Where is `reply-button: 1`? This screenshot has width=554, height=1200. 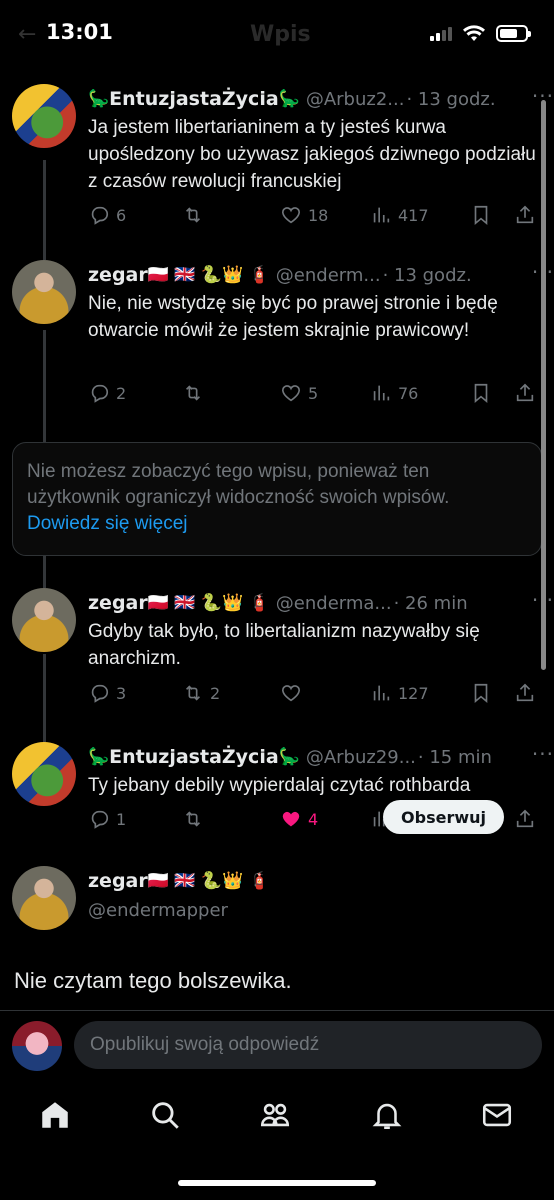 reply-button: 1 is located at coordinates (135, 819).